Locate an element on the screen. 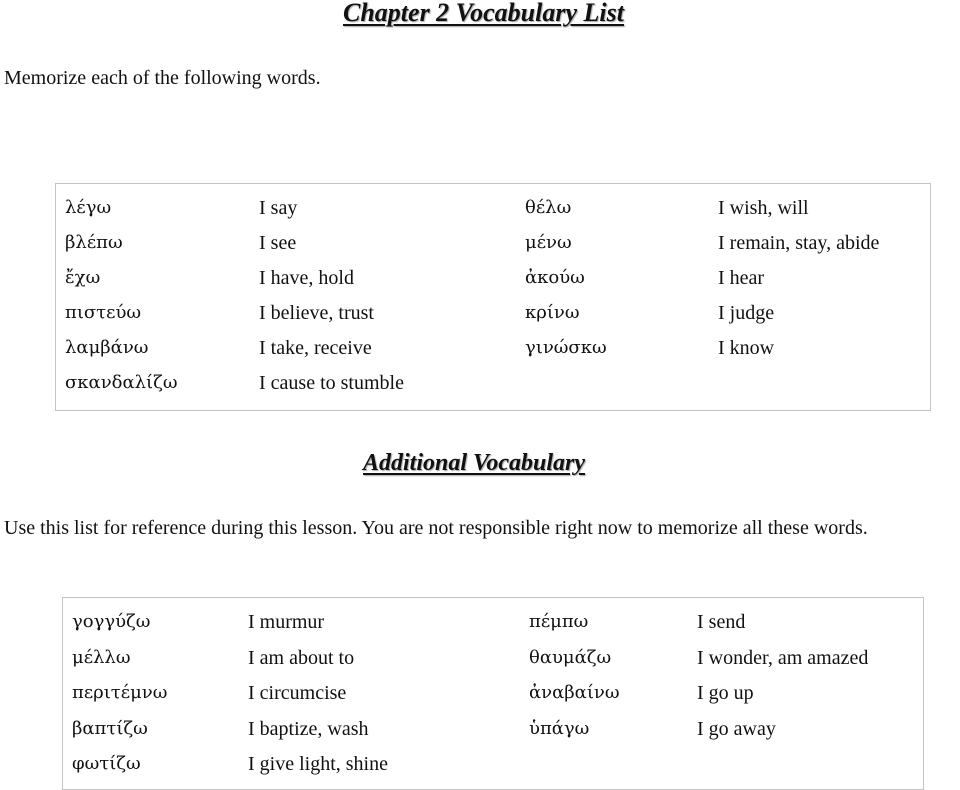  greek-word: κρίνω is located at coordinates (552, 312).